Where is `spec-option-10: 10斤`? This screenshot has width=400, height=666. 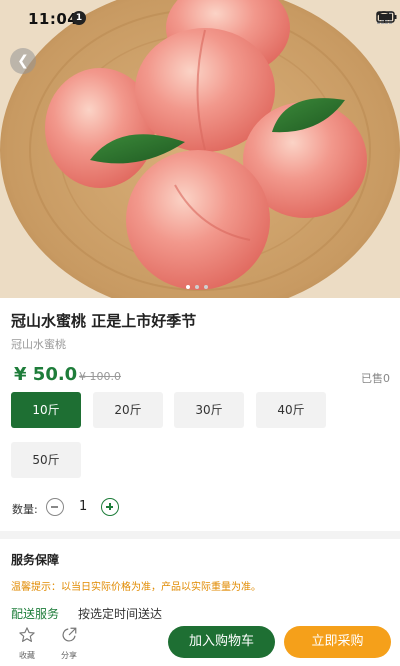
spec-option-10: 10斤 is located at coordinates (46, 410).